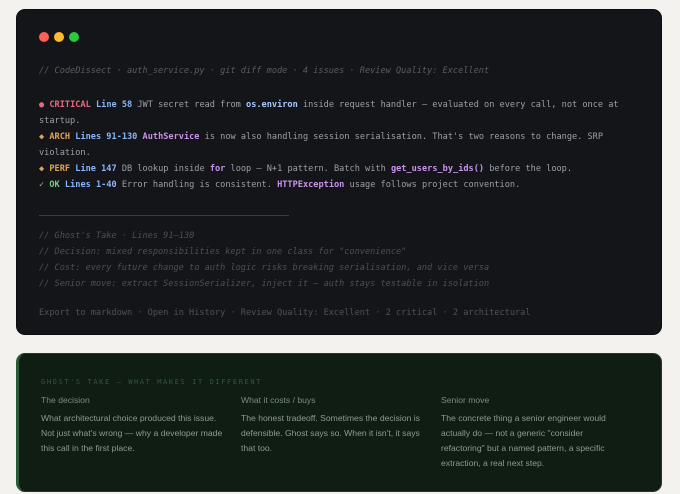 The image size is (680, 494). Describe the element at coordinates (74, 37) in the screenshot. I see `maximize-window-icon` at that location.